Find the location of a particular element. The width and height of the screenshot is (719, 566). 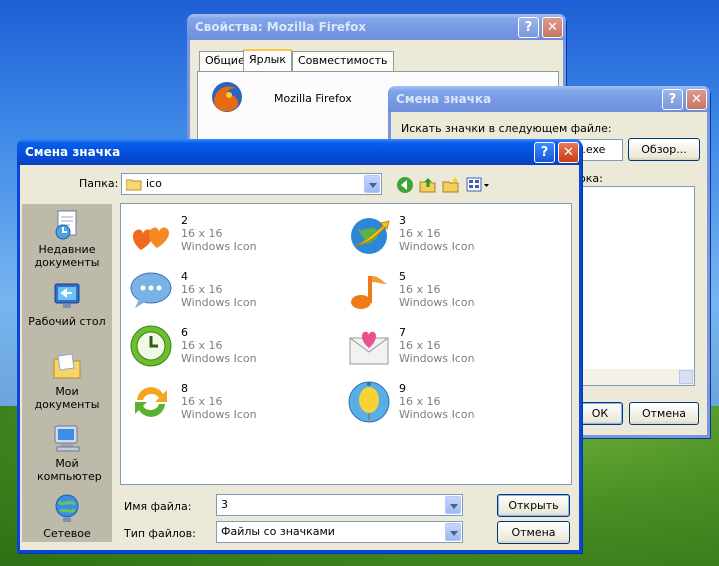

file-name: 5 is located at coordinates (402, 276).